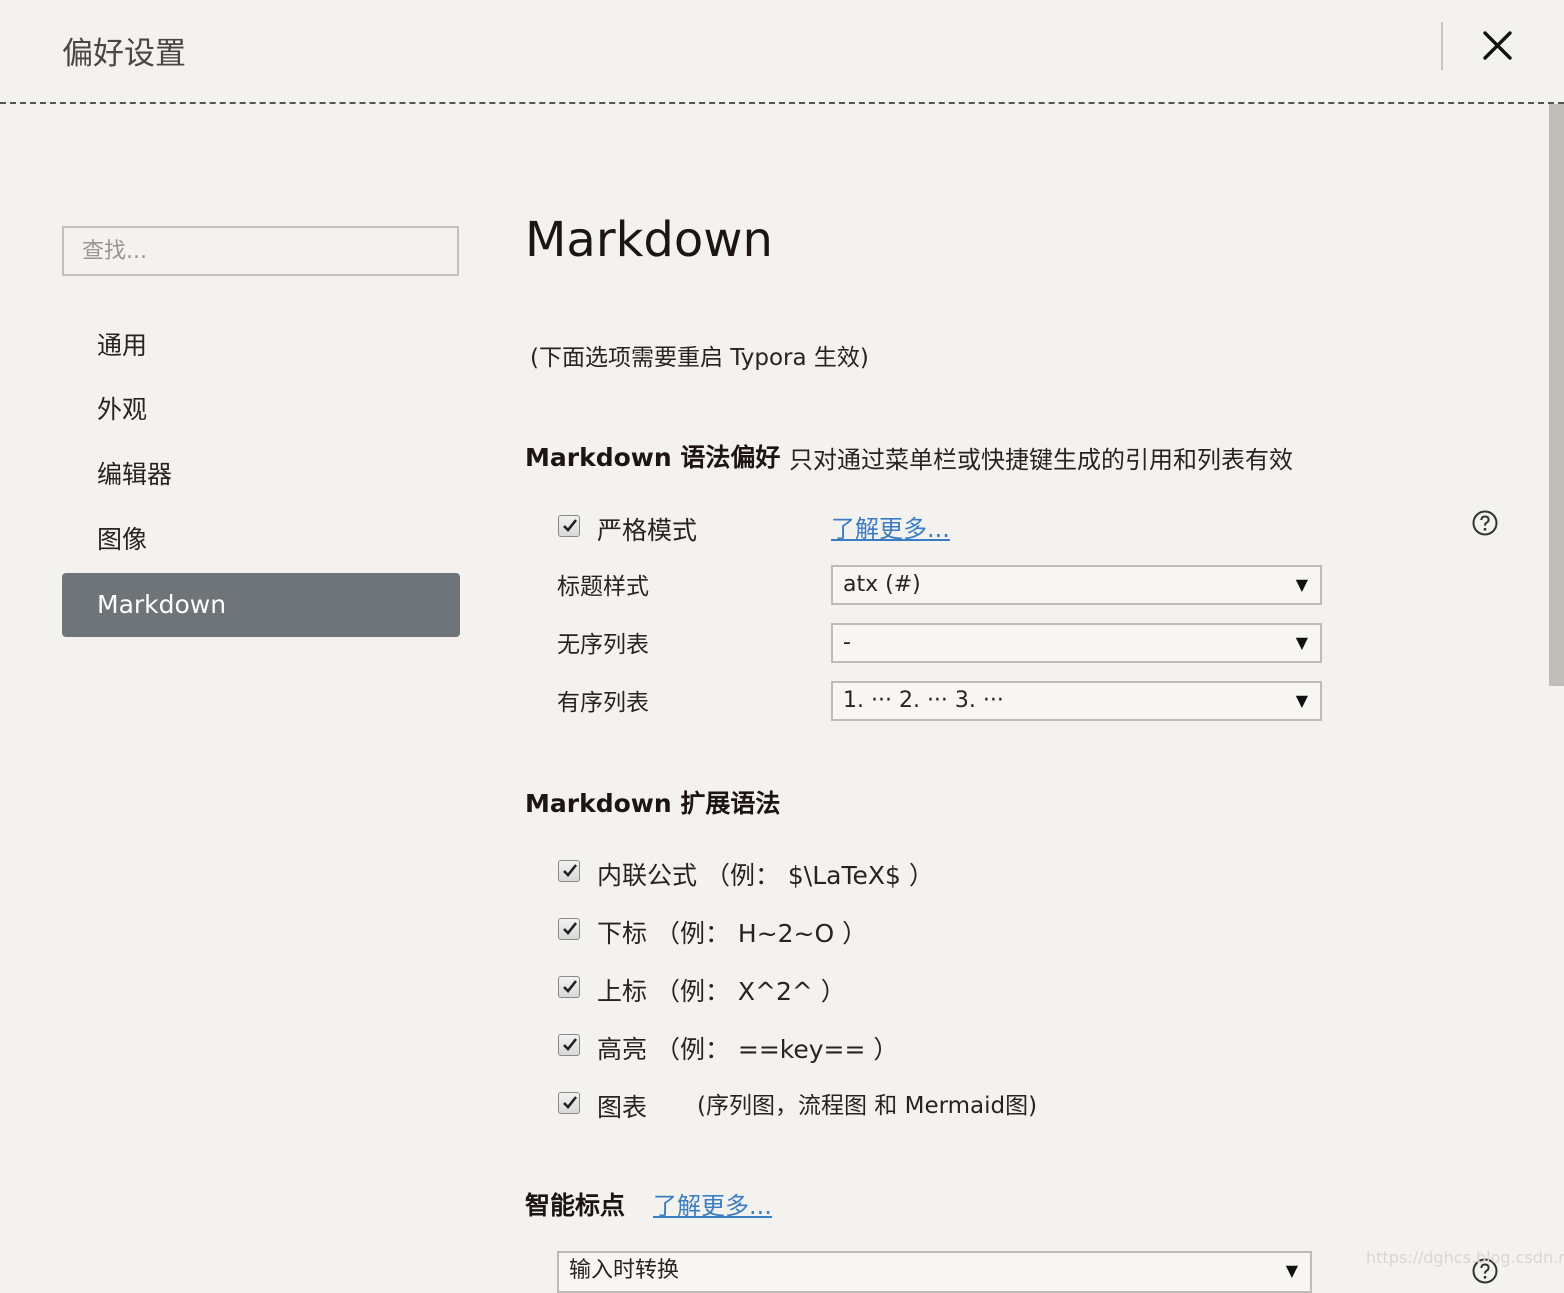 Image resolution: width=1564 pixels, height=1293 pixels. What do you see at coordinates (647, 530) in the screenshot?
I see `strict-mode-label: 严格模式` at bounding box center [647, 530].